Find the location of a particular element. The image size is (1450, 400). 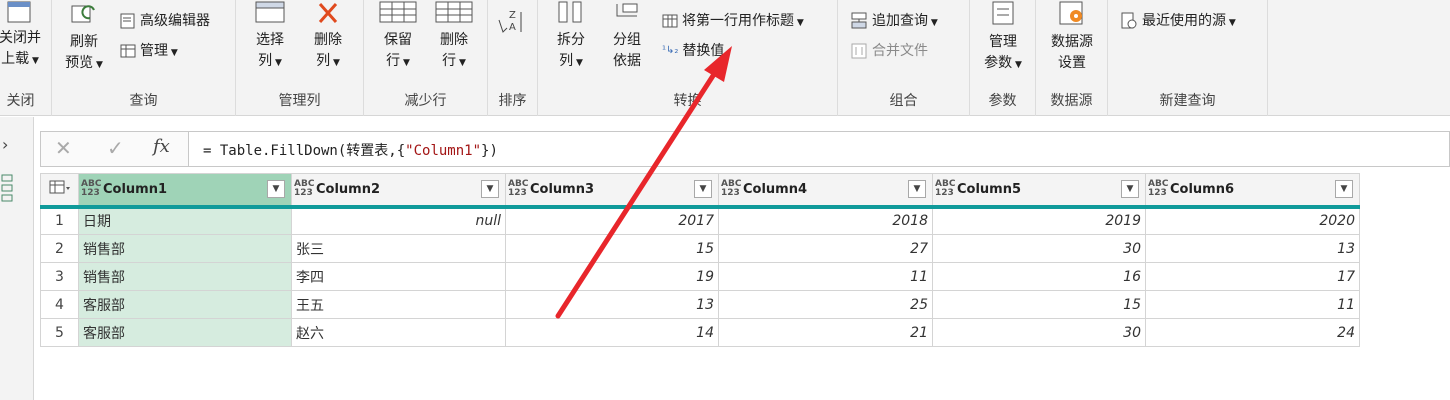

sort-icon: ZA is located at coordinates (510, 21).